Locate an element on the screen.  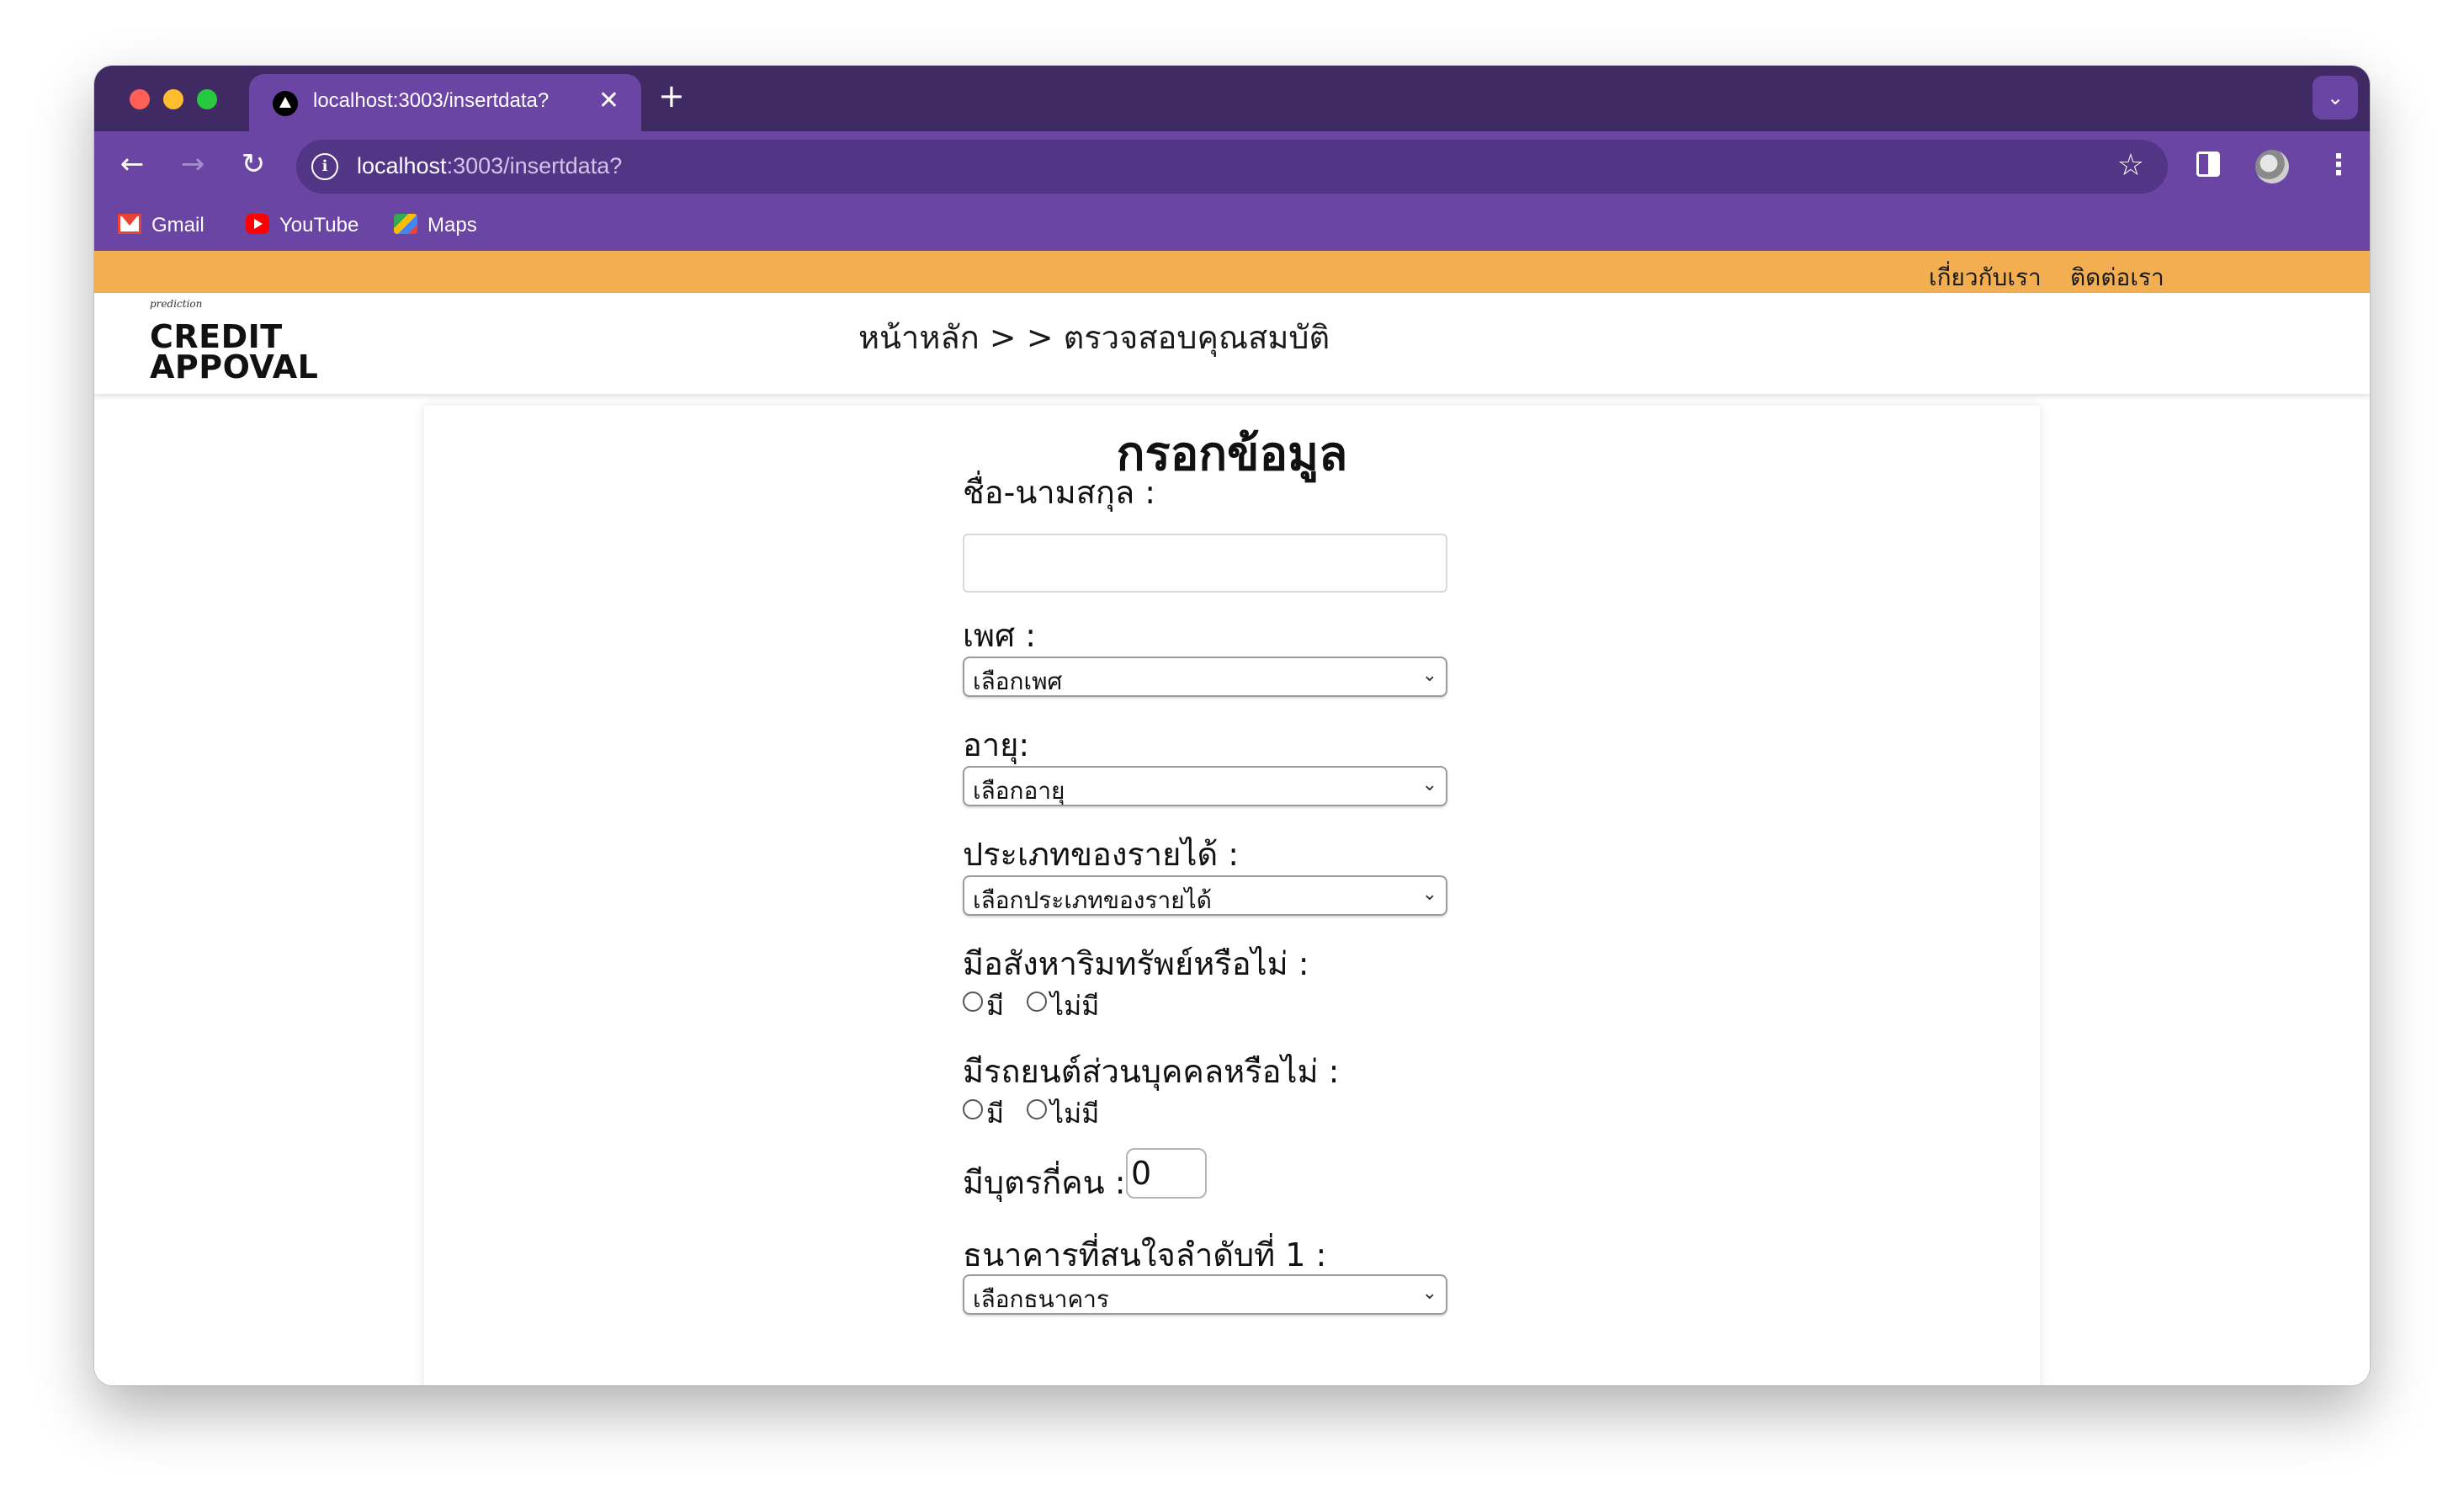
car-no-radio: ไม่มี is located at coordinates (1069, 1111).